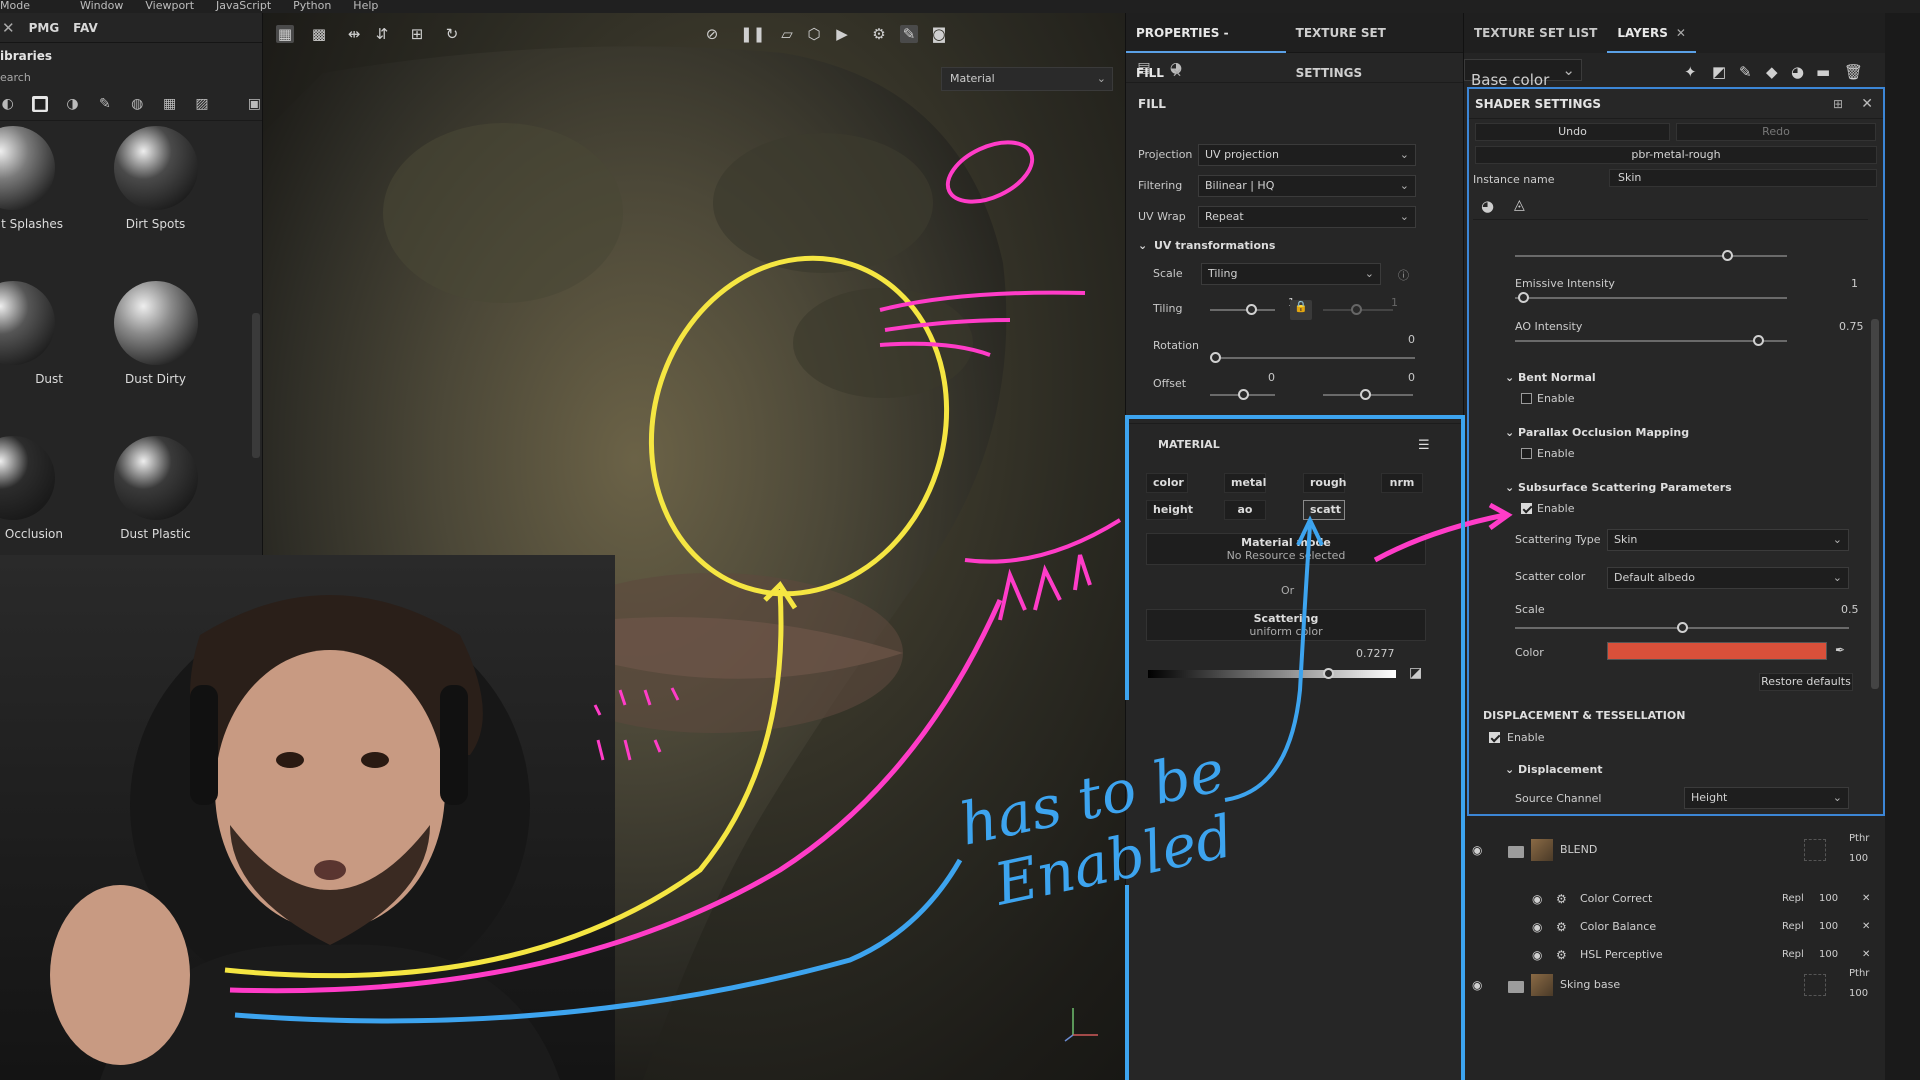 The width and height of the screenshot is (1920, 1080). Describe the element at coordinates (1772, 72) in the screenshot. I see `fill-layer-icon: ◆` at that location.